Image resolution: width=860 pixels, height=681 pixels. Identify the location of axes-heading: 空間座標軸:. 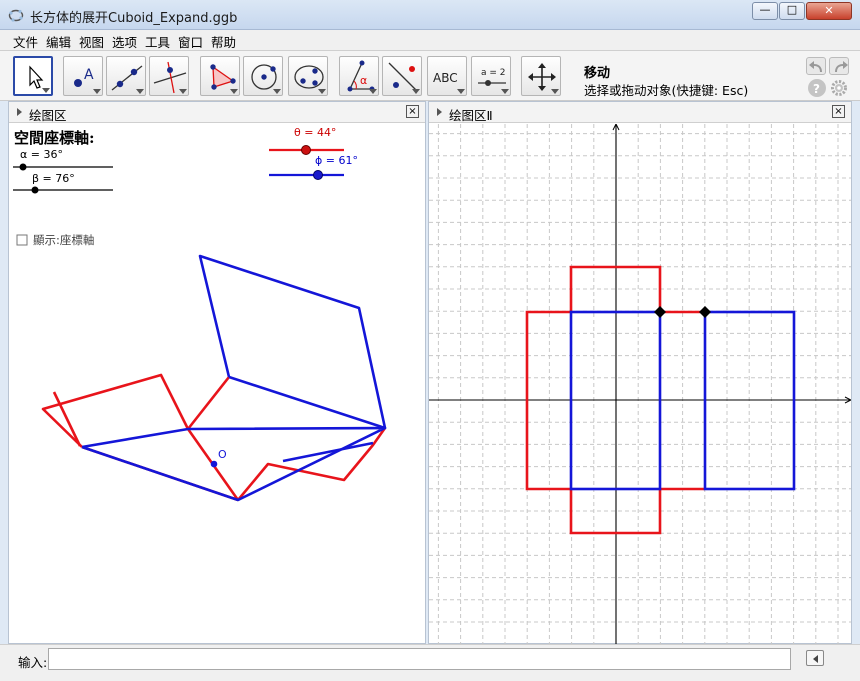
(54, 138).